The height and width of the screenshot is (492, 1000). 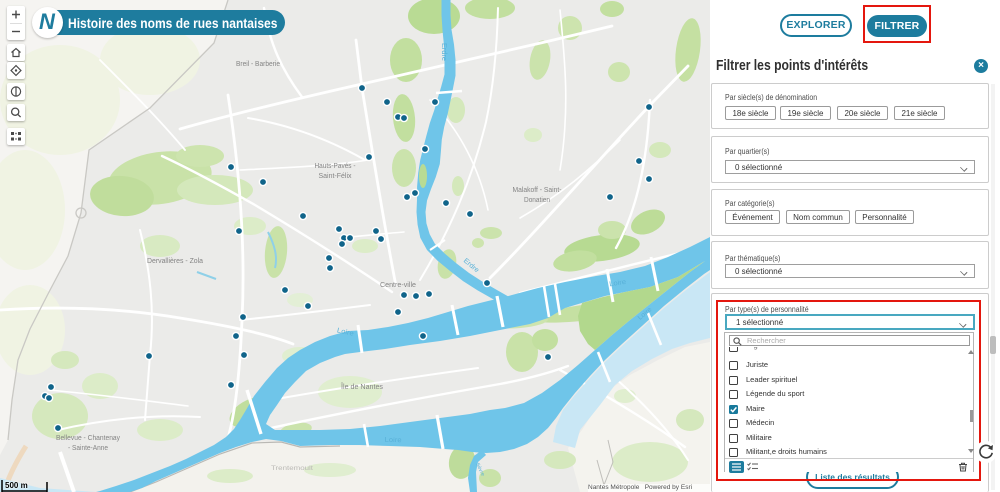 I want to click on svg-text: Hauts-Pavés -, so click(x=336, y=166).